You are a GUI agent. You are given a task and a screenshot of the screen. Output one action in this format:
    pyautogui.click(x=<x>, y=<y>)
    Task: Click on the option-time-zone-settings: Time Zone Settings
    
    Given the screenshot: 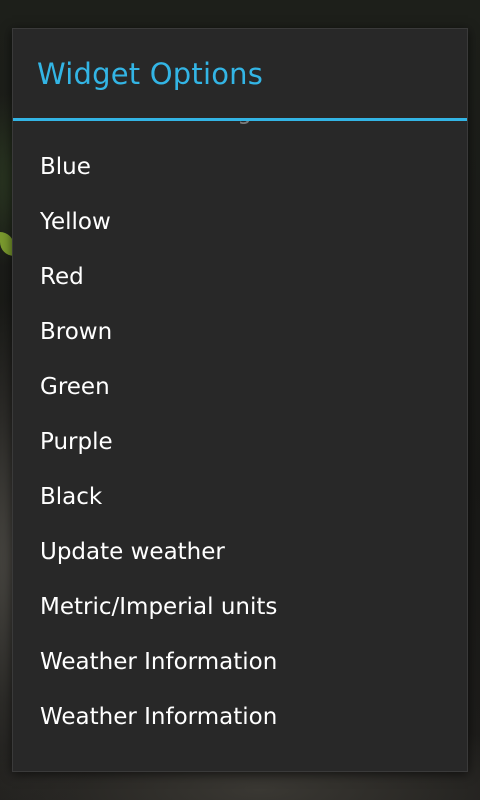 What is the action you would take?
    pyautogui.click(x=240, y=130)
    